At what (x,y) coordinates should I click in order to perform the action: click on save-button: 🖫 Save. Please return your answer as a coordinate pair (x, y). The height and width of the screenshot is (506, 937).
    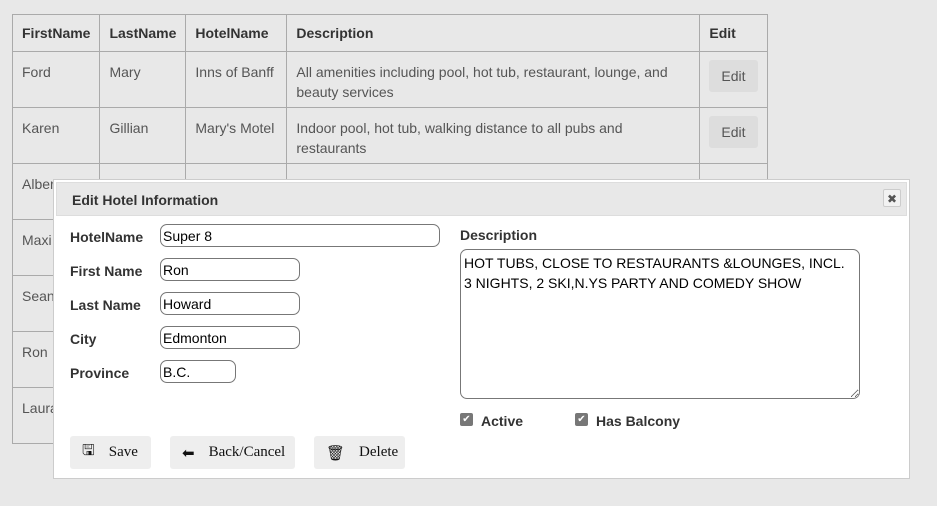
    Looking at the image, I should click on (110, 452).